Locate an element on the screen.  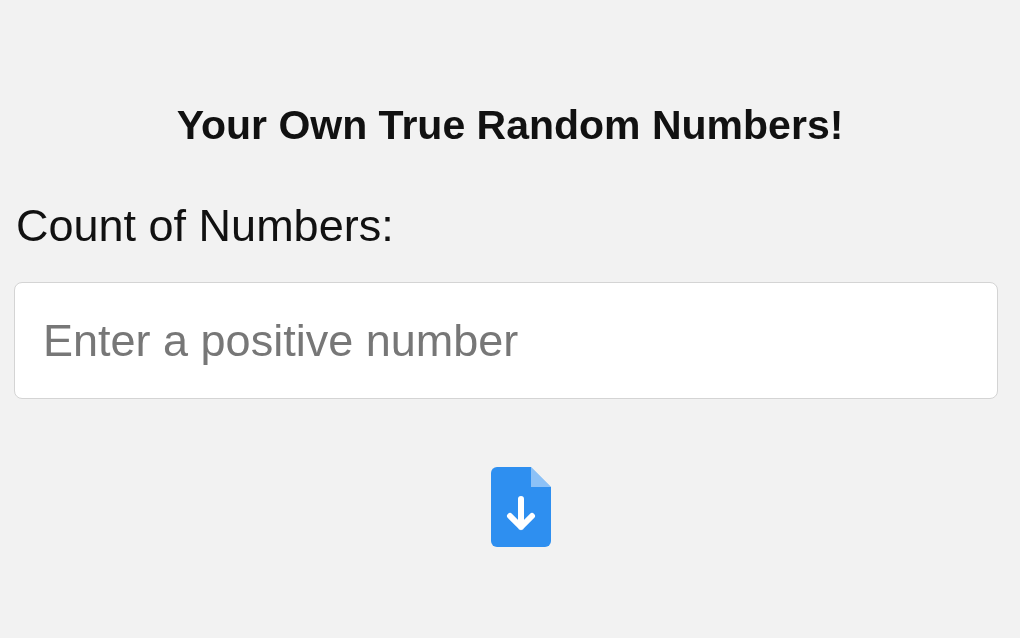
page-title: Your Own True Random Numbers! is located at coordinates (510, 125).